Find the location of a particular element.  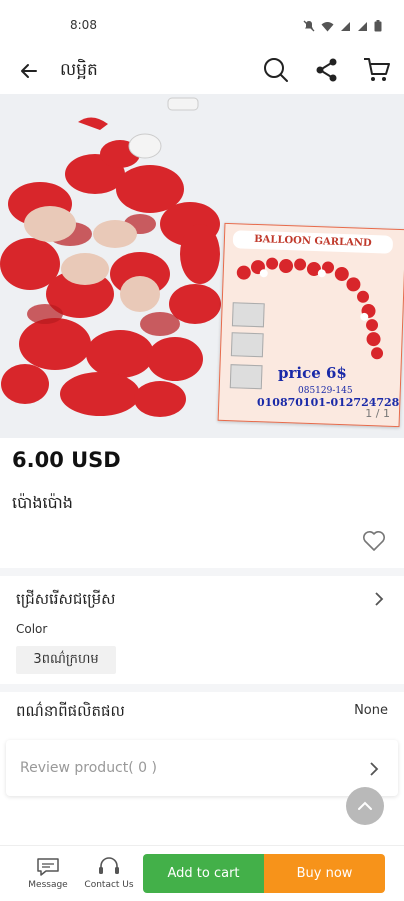

review-label: Review product( 0 ) is located at coordinates (88, 768).